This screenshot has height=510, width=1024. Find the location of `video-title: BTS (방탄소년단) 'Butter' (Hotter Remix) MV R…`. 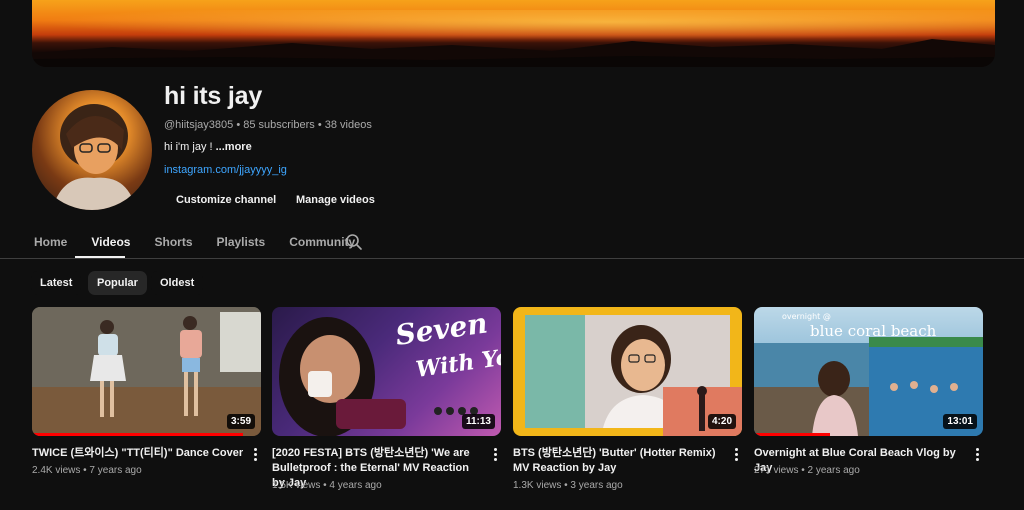

video-title: BTS (방탄소년단) 'Butter' (Hotter Remix) MV R… is located at coordinates (619, 461).